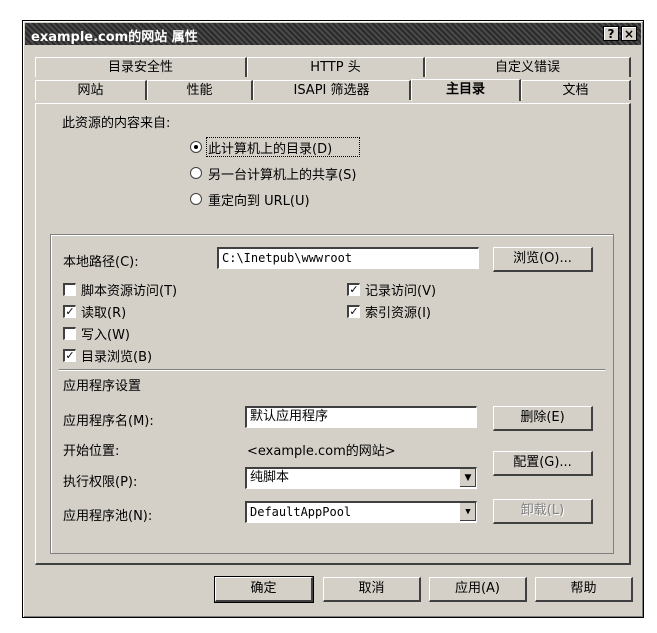 The image size is (657, 633). I want to click on tab-documents: 文档, so click(576, 90).